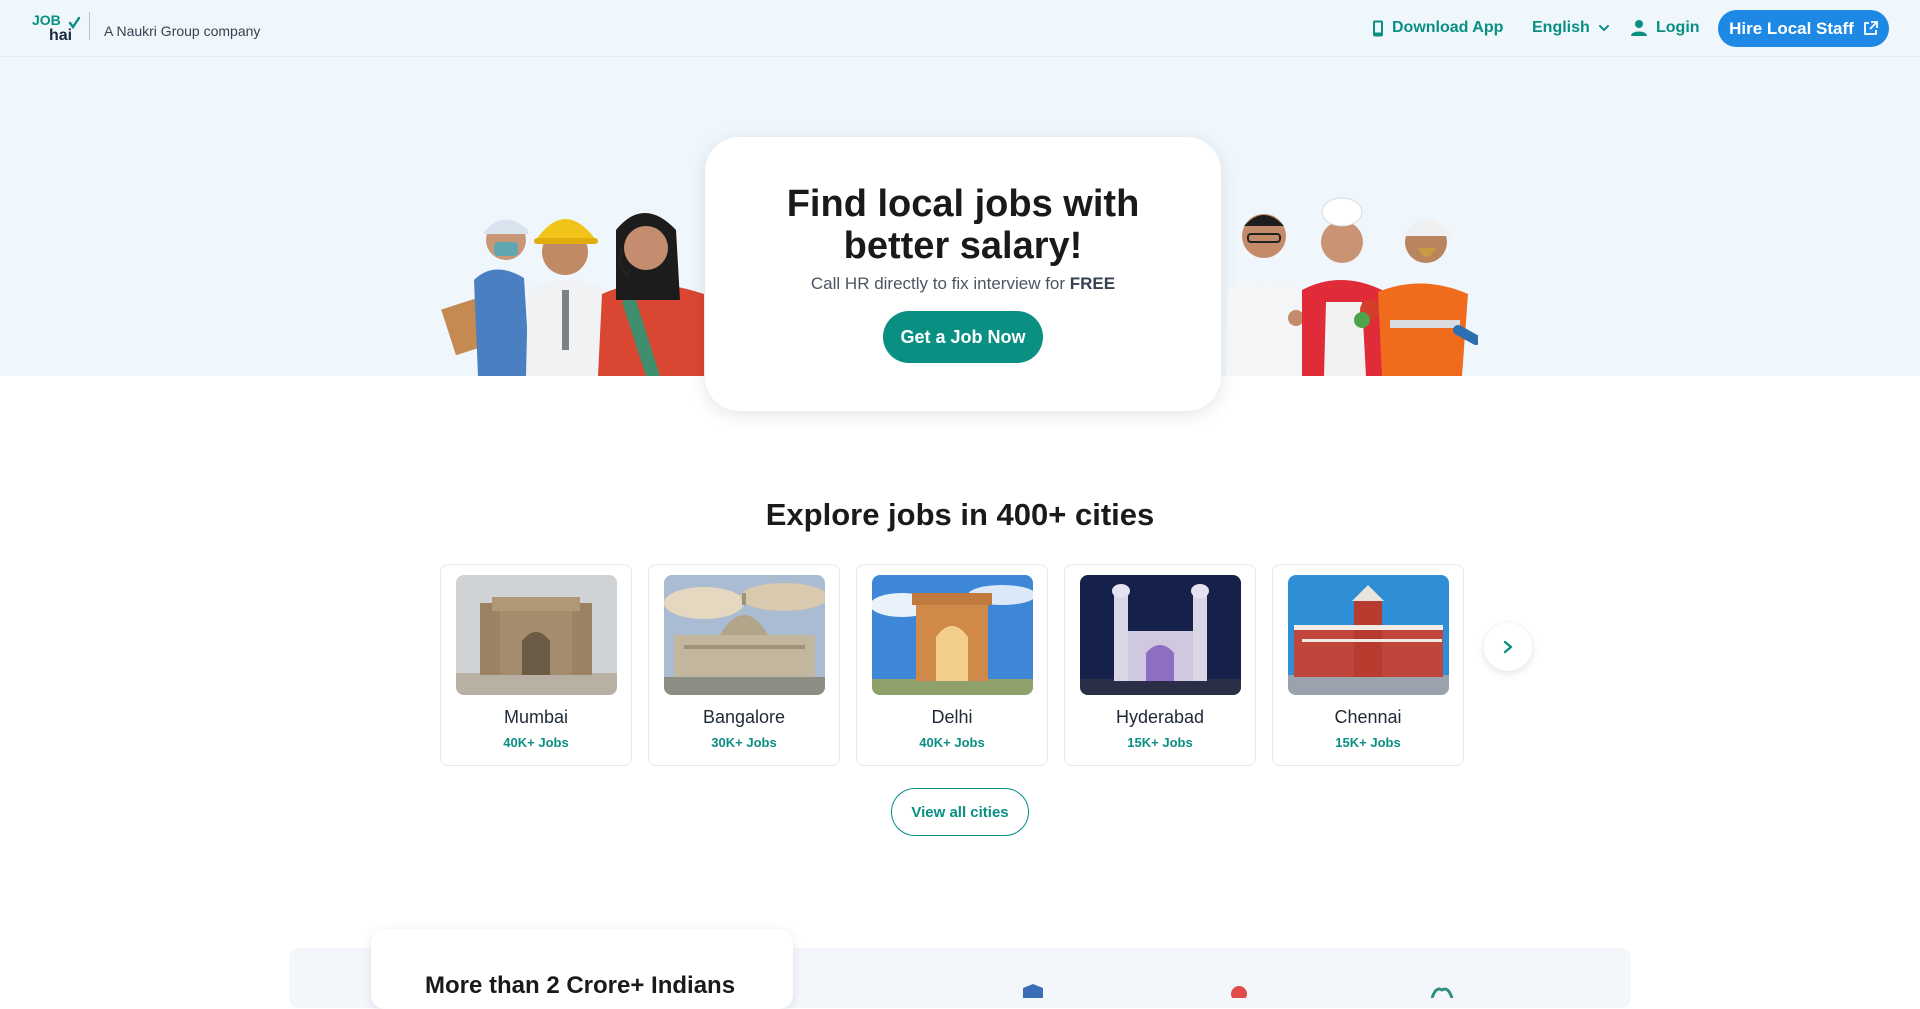 This screenshot has height=1009, width=1920. What do you see at coordinates (1160, 635) in the screenshot?
I see `city-image-hyderabad` at bounding box center [1160, 635].